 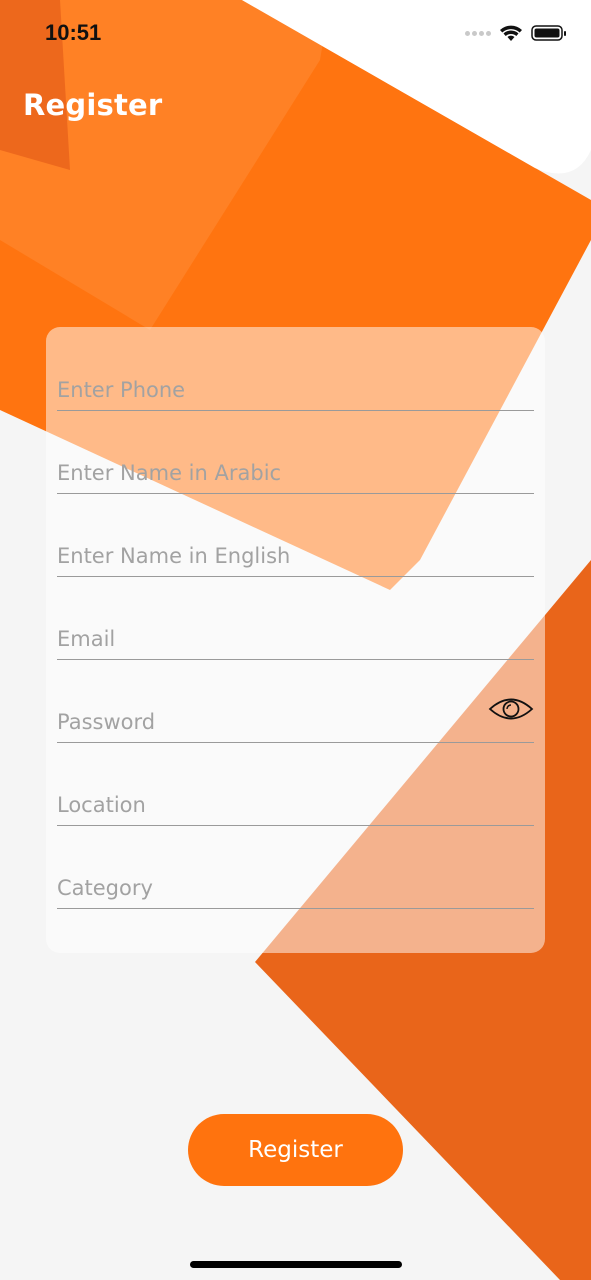 I want to click on email-field, so click(x=295, y=634).